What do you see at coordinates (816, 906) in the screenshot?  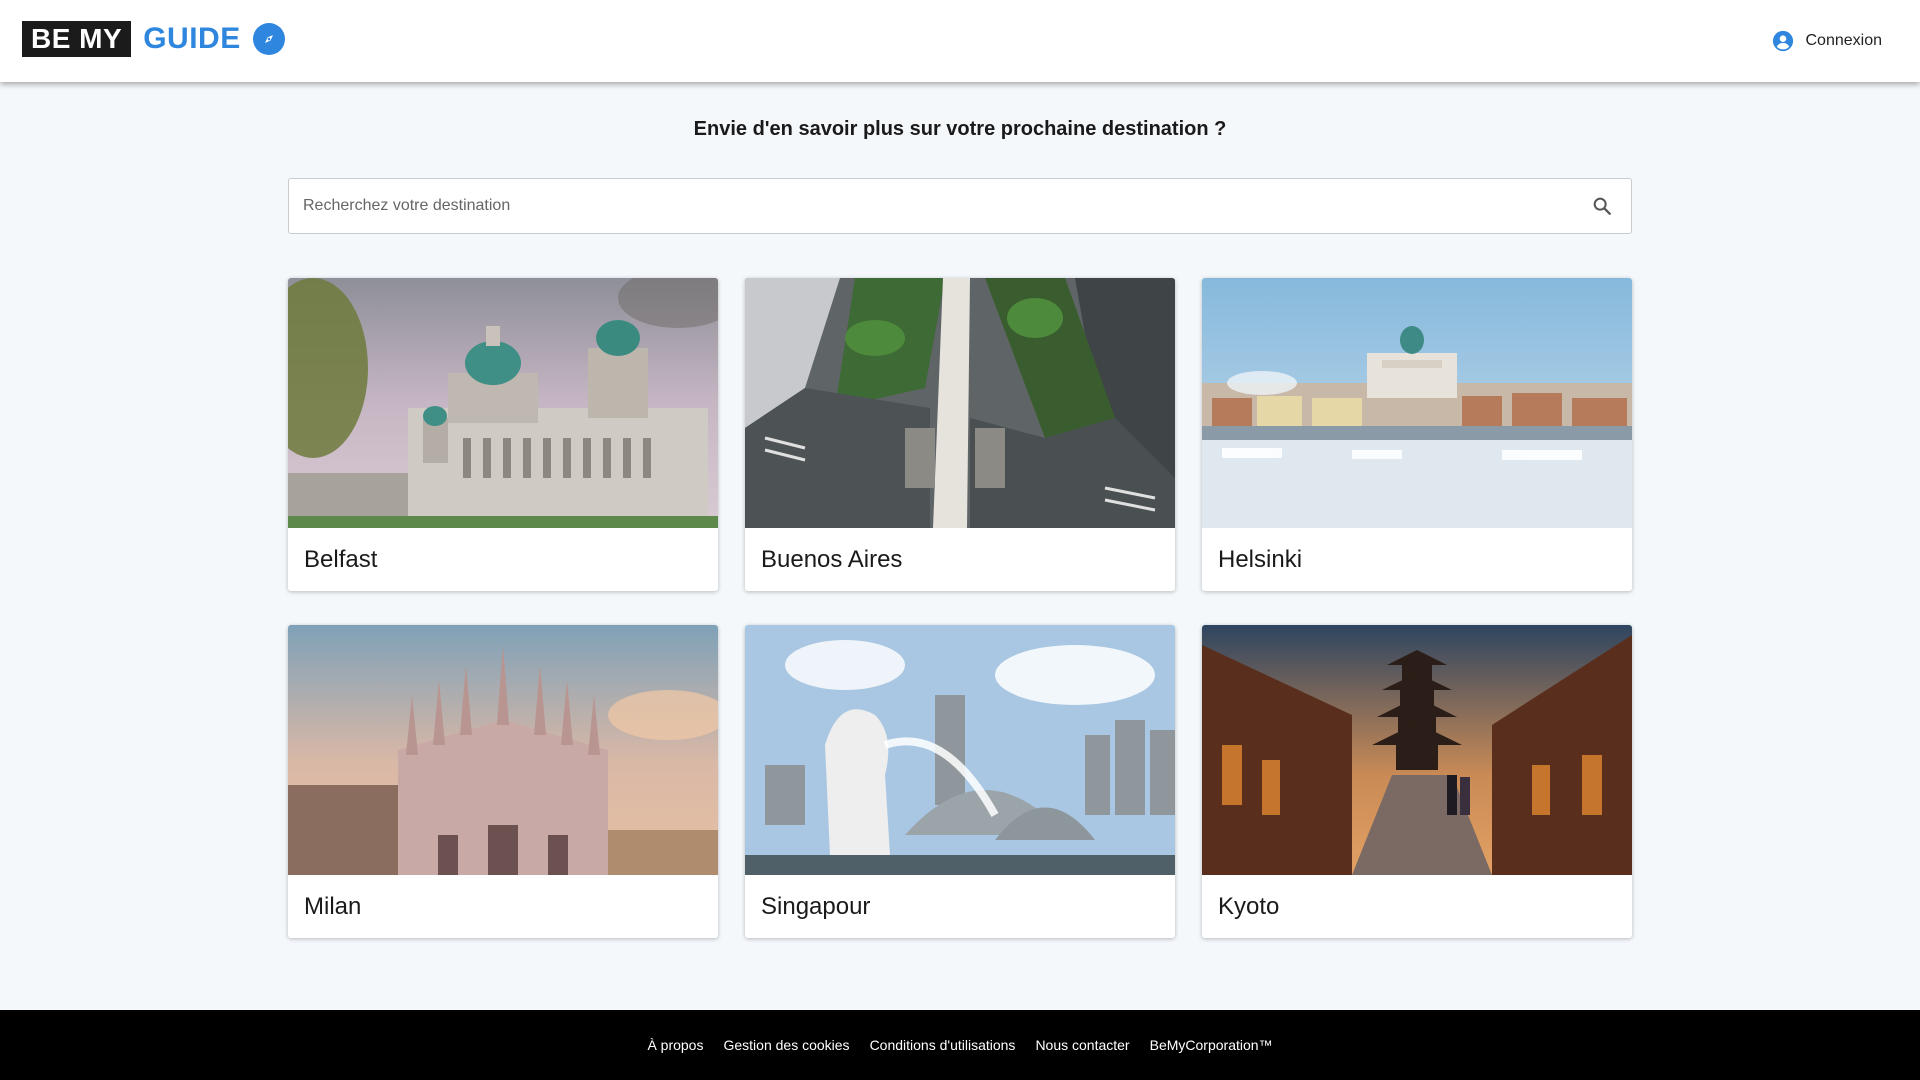 I see `destination-name: Singapour` at bounding box center [816, 906].